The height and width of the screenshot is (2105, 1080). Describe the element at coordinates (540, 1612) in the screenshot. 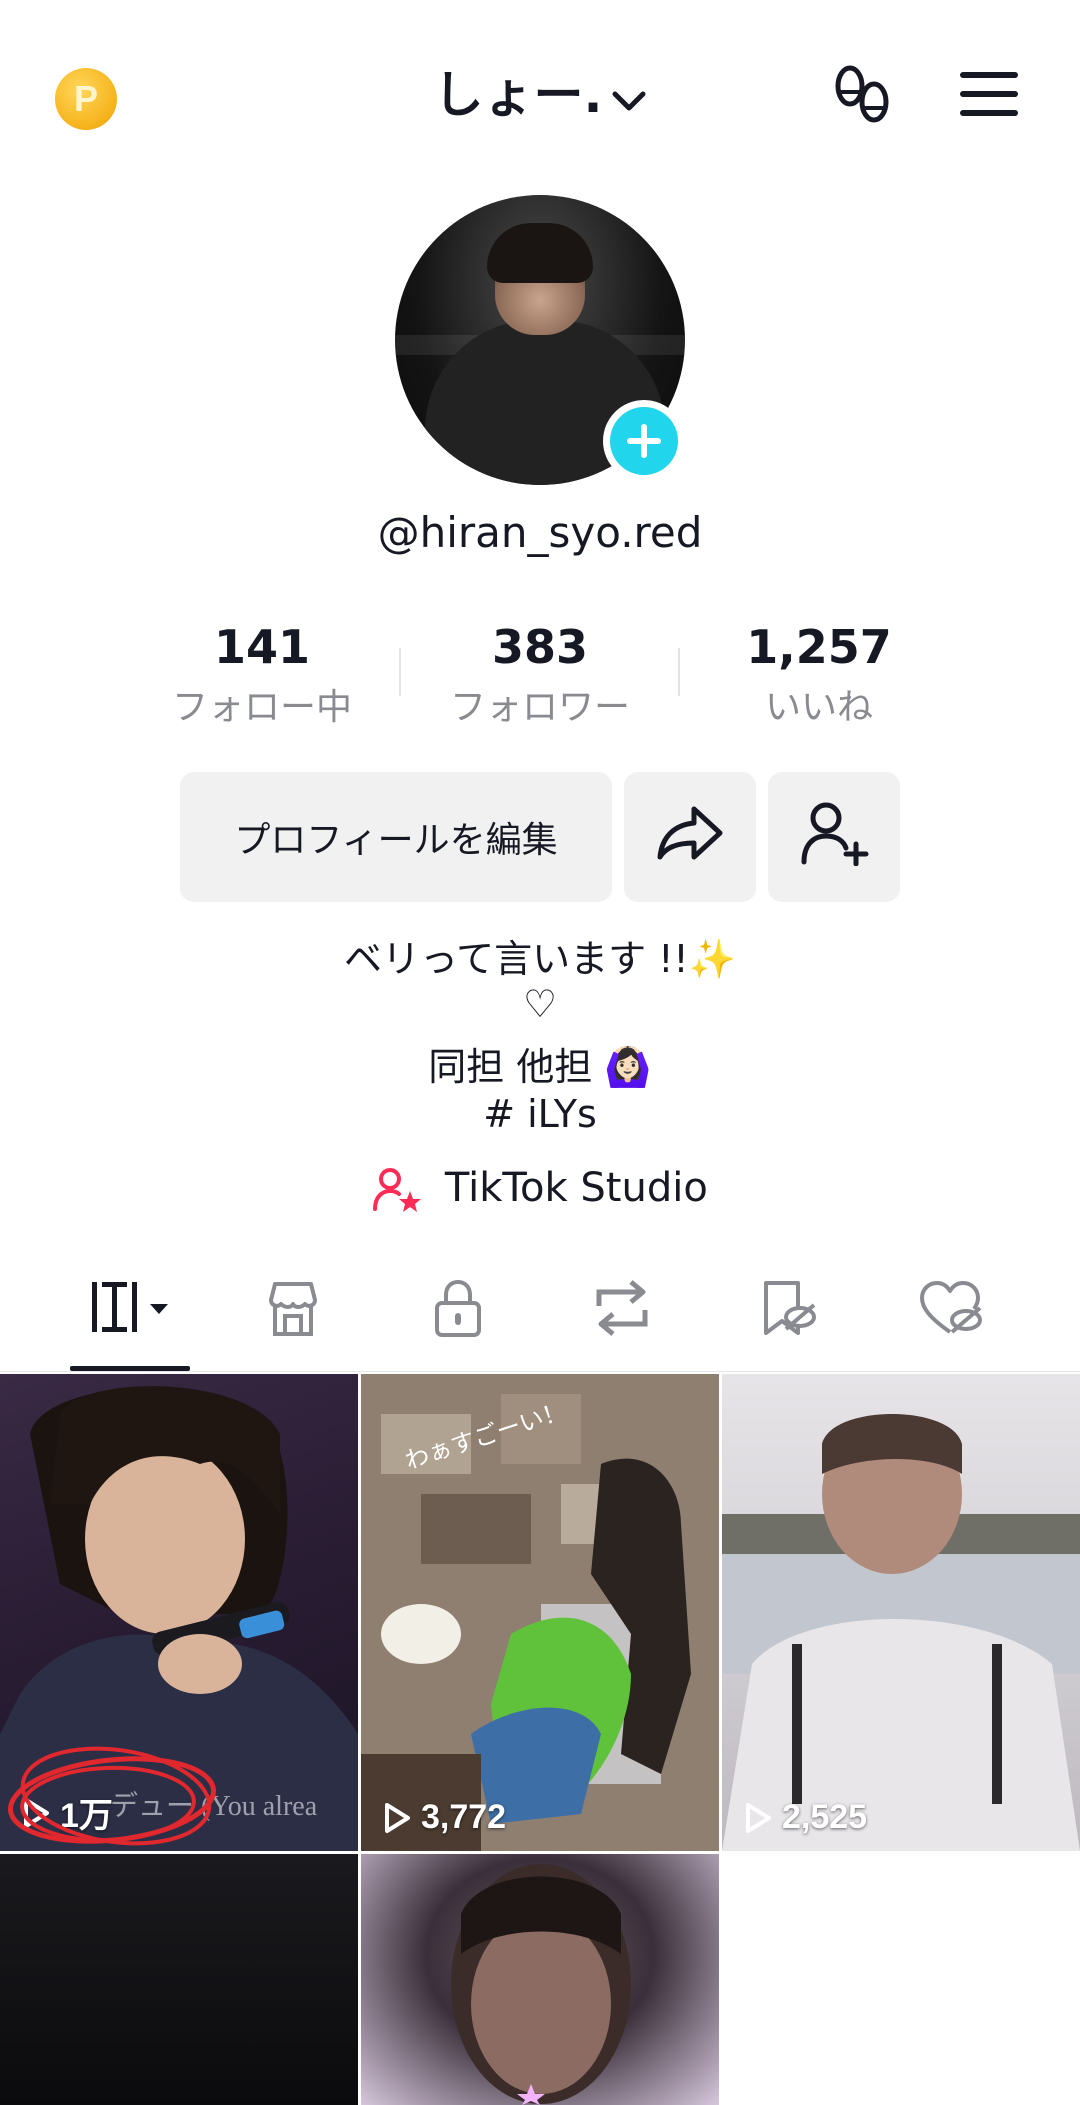

I see `video-thumbnail: わぁすごーい！ 3,772` at that location.